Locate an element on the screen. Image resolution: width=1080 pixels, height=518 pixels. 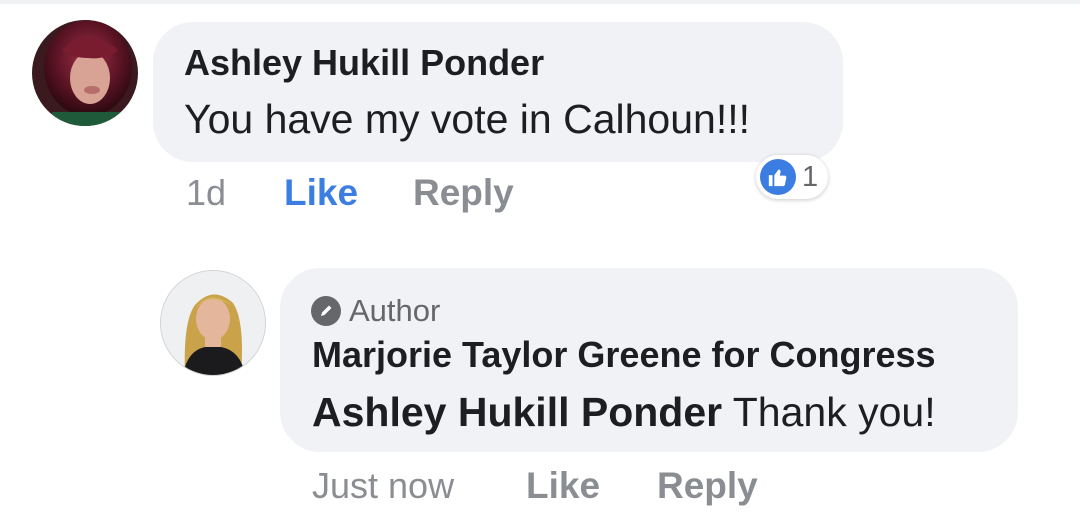
thumbs-up-icon is located at coordinates (778, 177).